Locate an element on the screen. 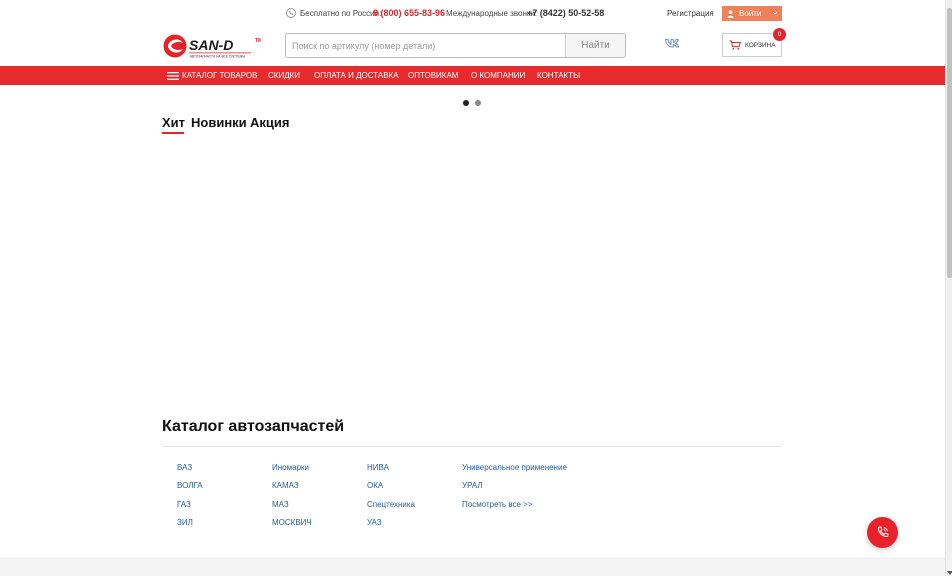 This screenshot has width=952, height=576. vk-icon is located at coordinates (673, 43).